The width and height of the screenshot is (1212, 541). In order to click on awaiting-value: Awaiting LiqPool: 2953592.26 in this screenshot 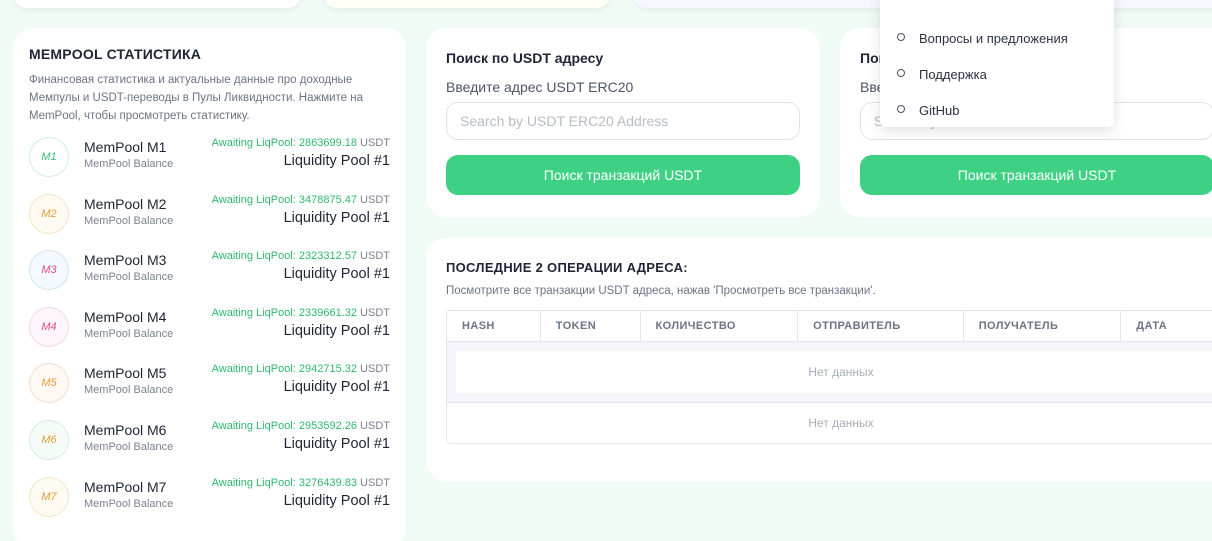, I will do `click(284, 425)`.